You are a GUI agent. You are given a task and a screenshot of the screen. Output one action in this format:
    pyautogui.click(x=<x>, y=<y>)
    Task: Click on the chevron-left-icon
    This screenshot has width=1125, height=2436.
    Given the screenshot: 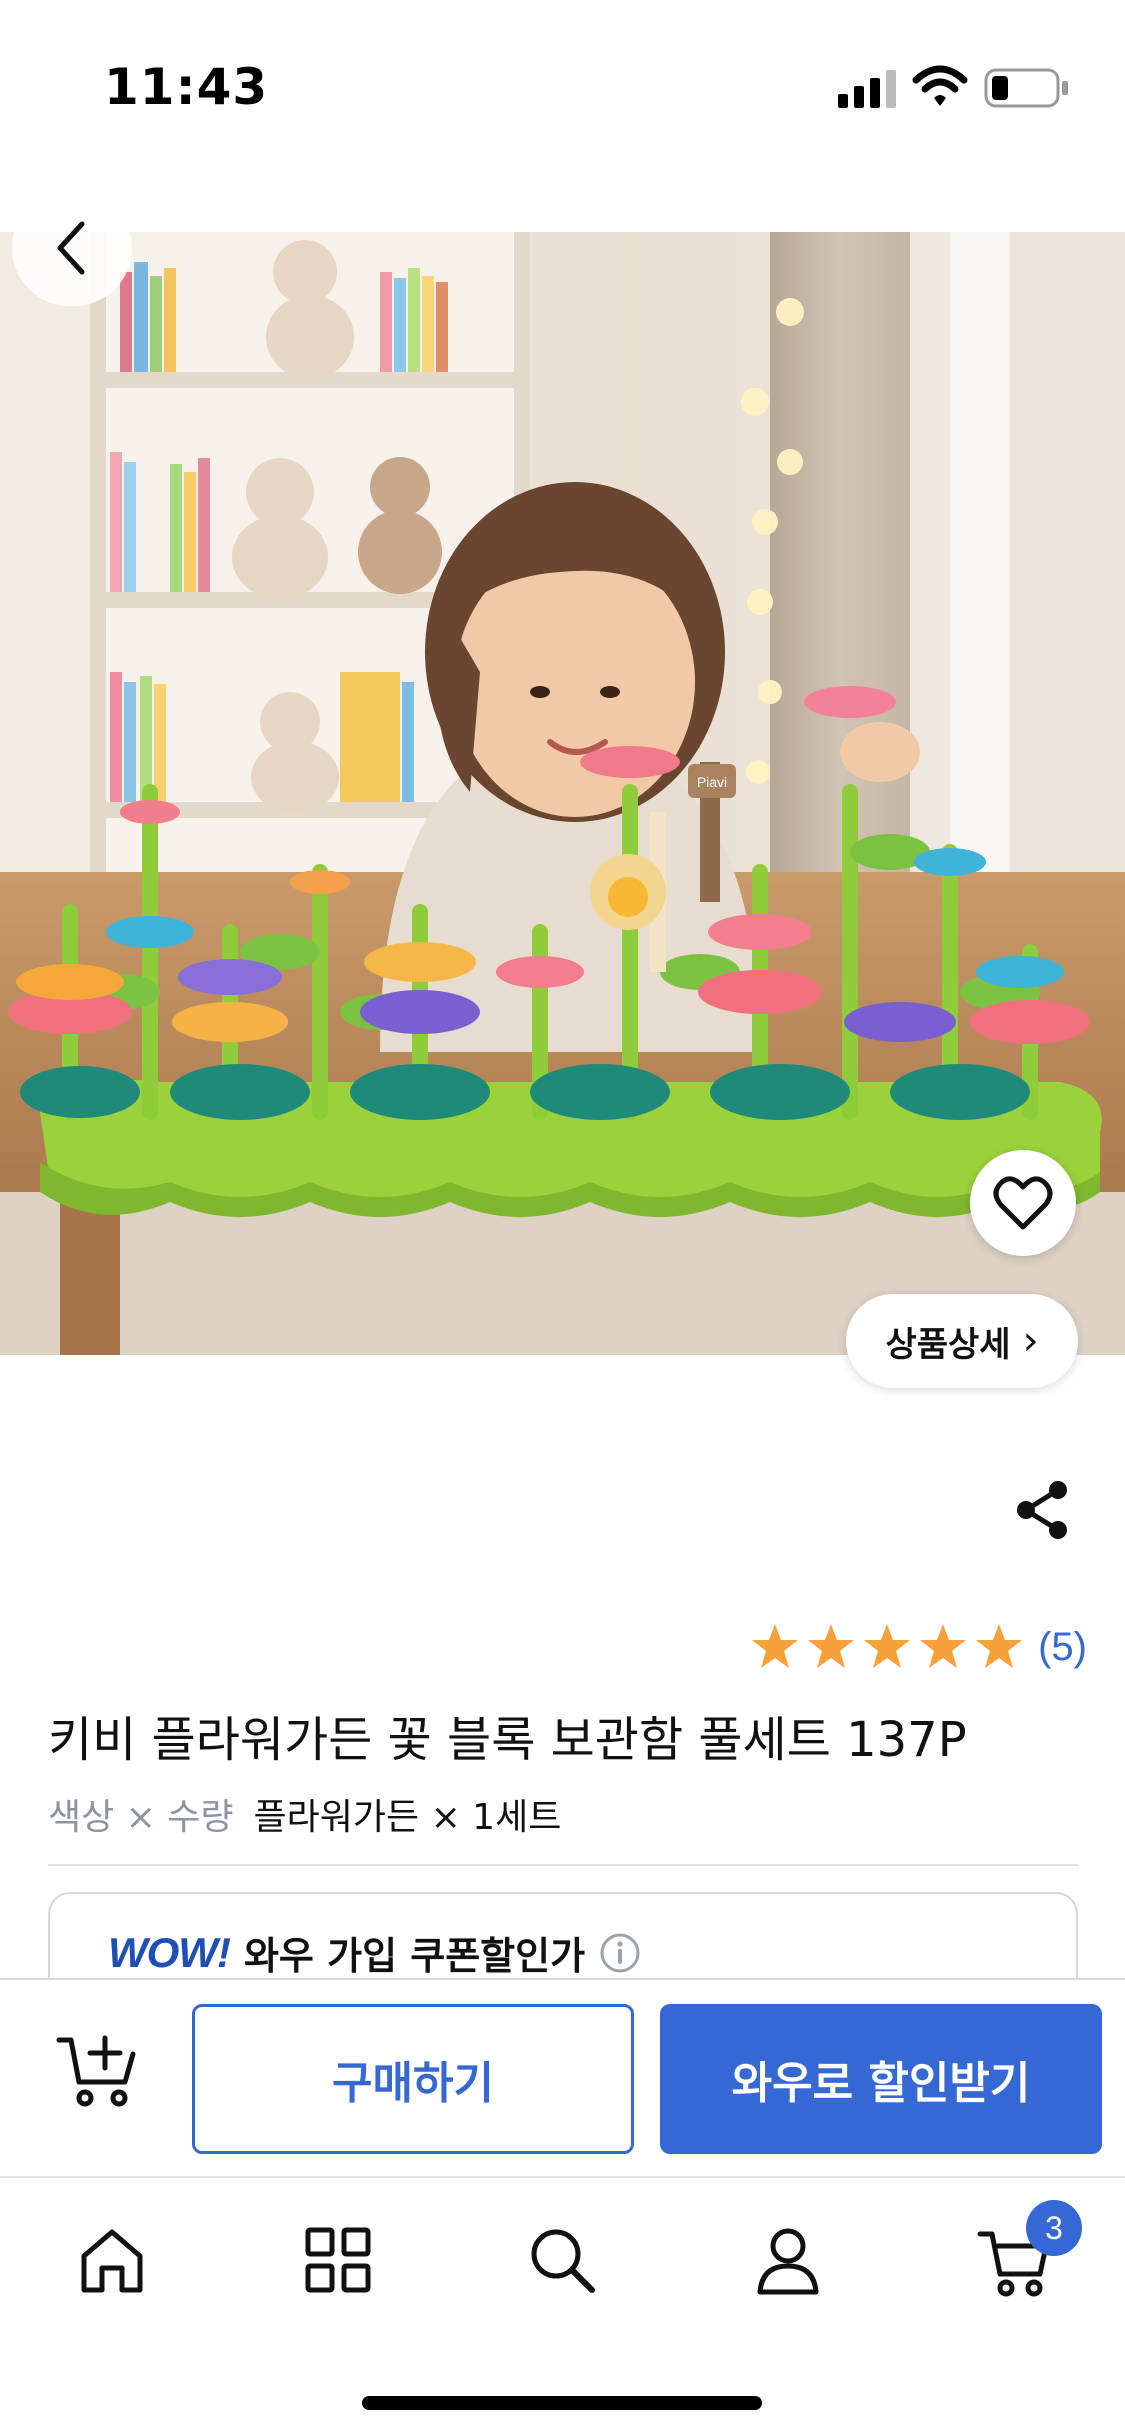 What is the action you would take?
    pyautogui.click(x=71, y=248)
    